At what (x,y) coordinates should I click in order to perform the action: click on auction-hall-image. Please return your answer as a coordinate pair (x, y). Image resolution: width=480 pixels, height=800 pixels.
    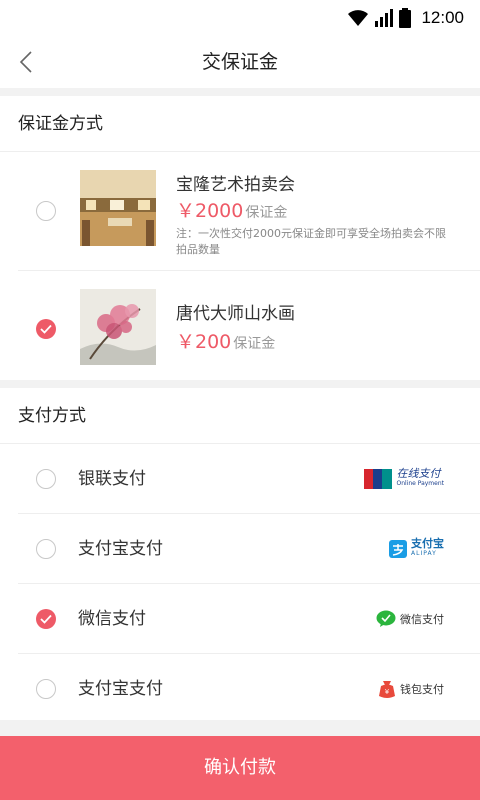
    Looking at the image, I should click on (118, 208).